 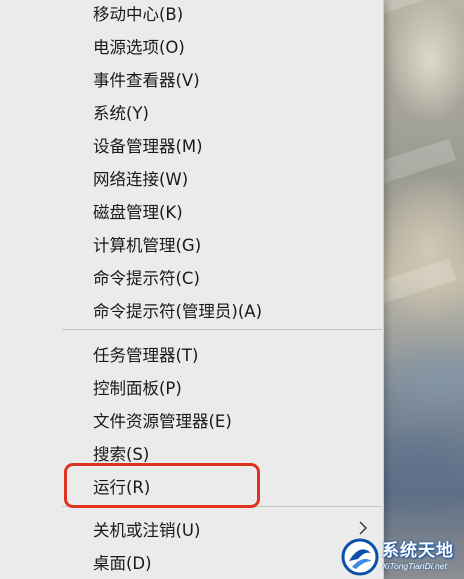 What do you see at coordinates (192, 14) in the screenshot?
I see `menu-item-mobility-center: 移动中心(B)` at bounding box center [192, 14].